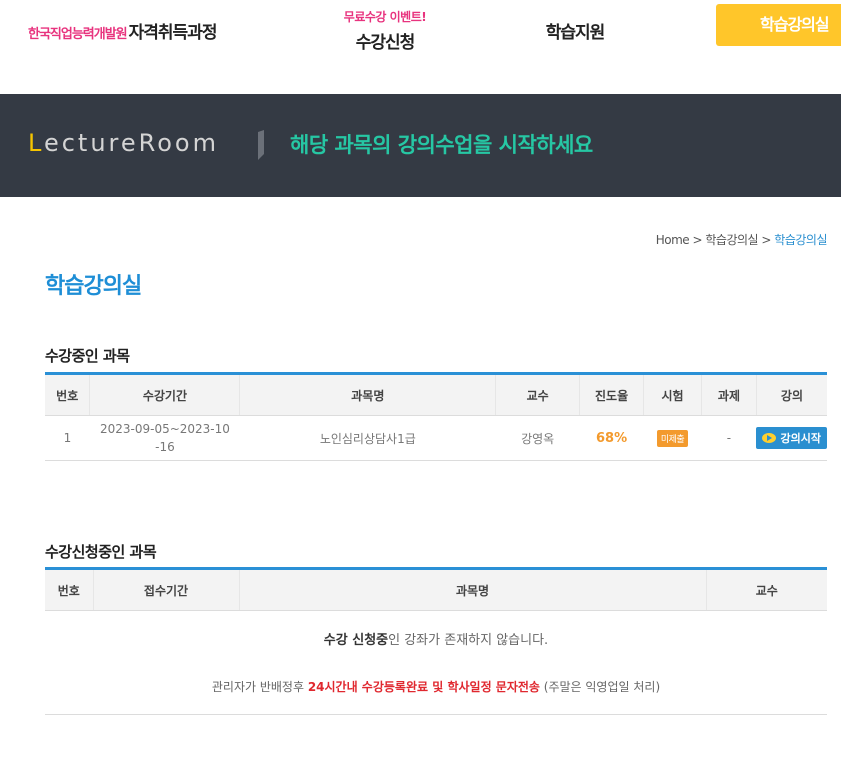 The height and width of the screenshot is (772, 841). Describe the element at coordinates (367, 438) in the screenshot. I see `cell-course: 노인심리상담사1급` at that location.